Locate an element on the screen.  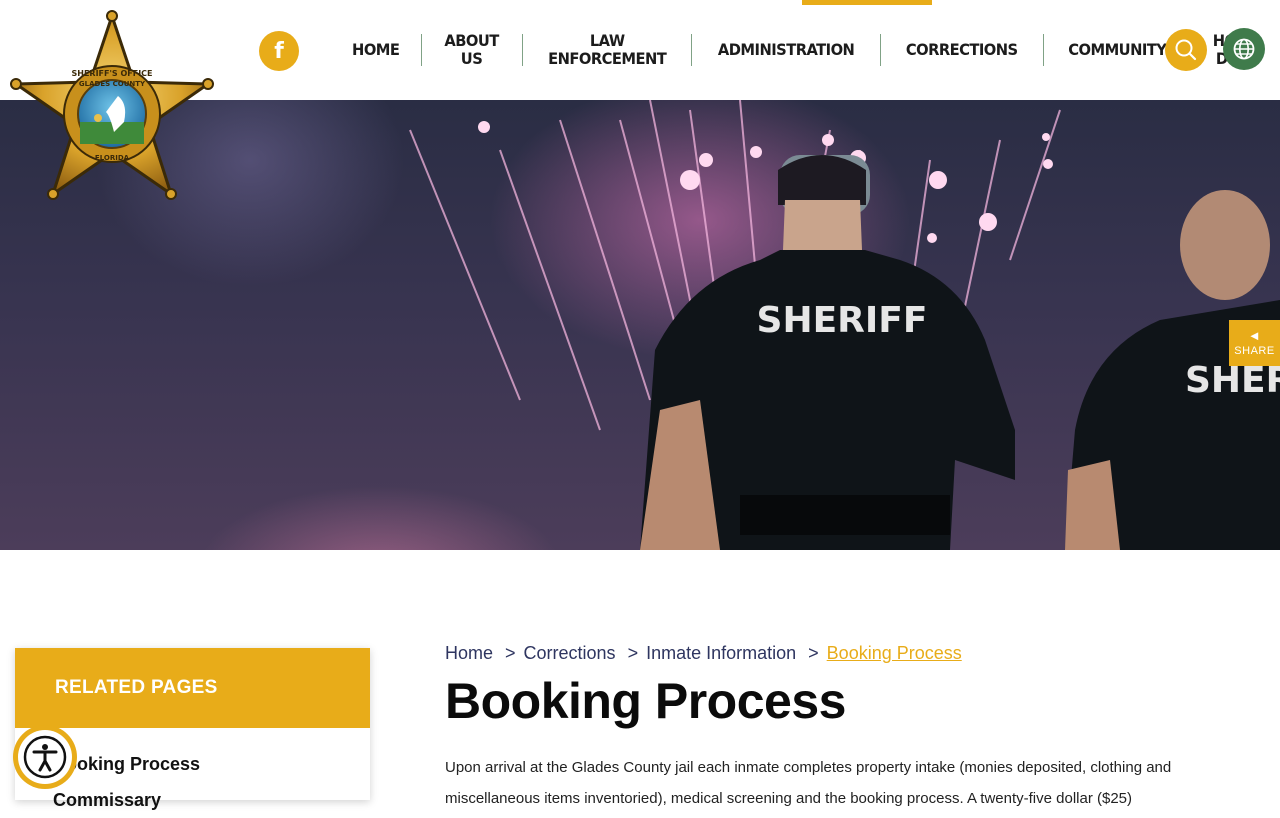
nav-about-us: ABOUT US is located at coordinates (471, 50).